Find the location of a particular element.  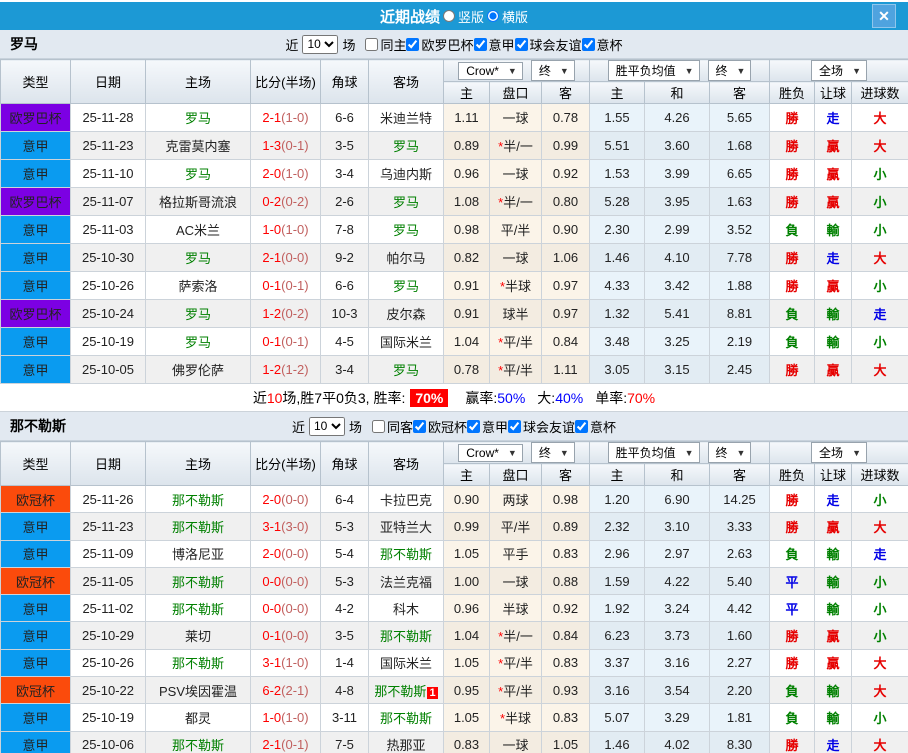

league-filter-label: 欧冠杯 is located at coordinates (447, 427).